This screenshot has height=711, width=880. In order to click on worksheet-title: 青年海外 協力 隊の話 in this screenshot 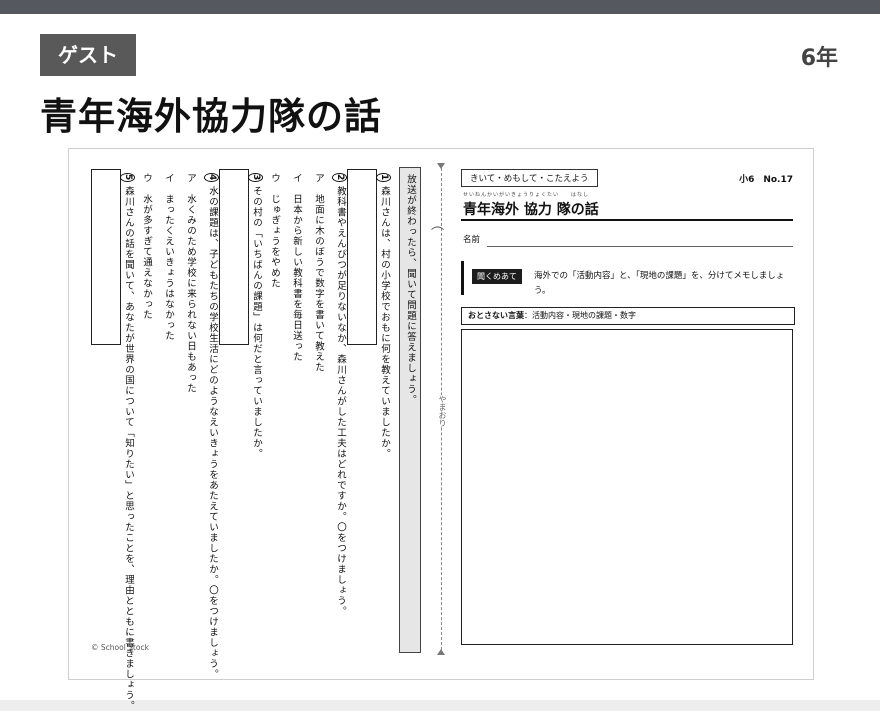, I will do `click(531, 210)`.